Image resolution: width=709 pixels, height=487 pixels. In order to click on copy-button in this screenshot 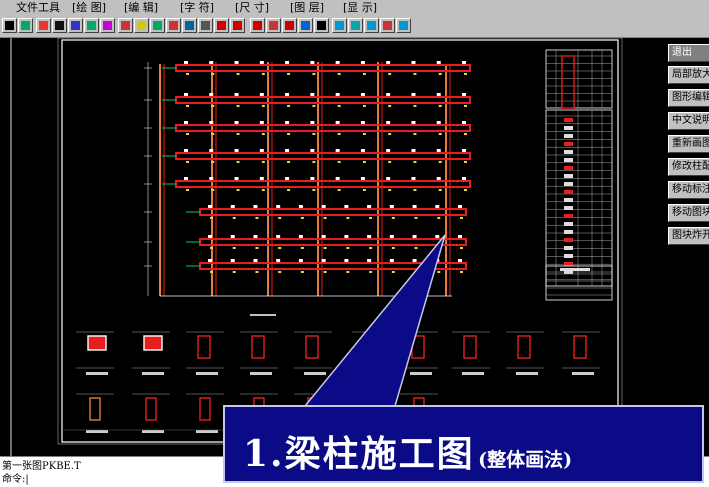, I will do `click(289, 25)`.